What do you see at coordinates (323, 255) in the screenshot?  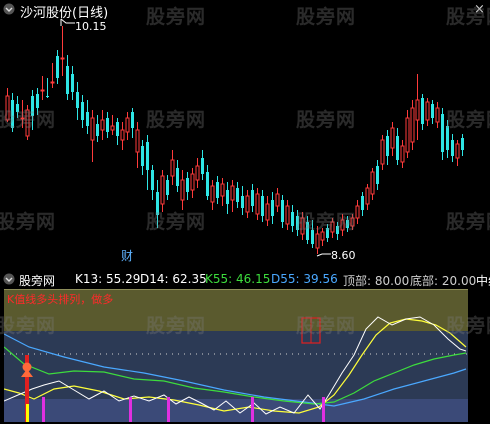 I see `low-marker-arrow` at bounding box center [323, 255].